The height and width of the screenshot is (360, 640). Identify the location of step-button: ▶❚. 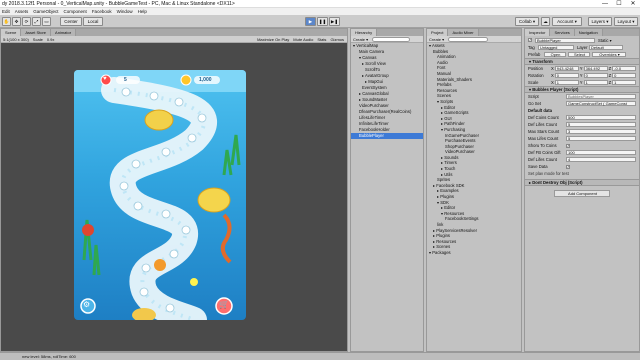
(334, 21).